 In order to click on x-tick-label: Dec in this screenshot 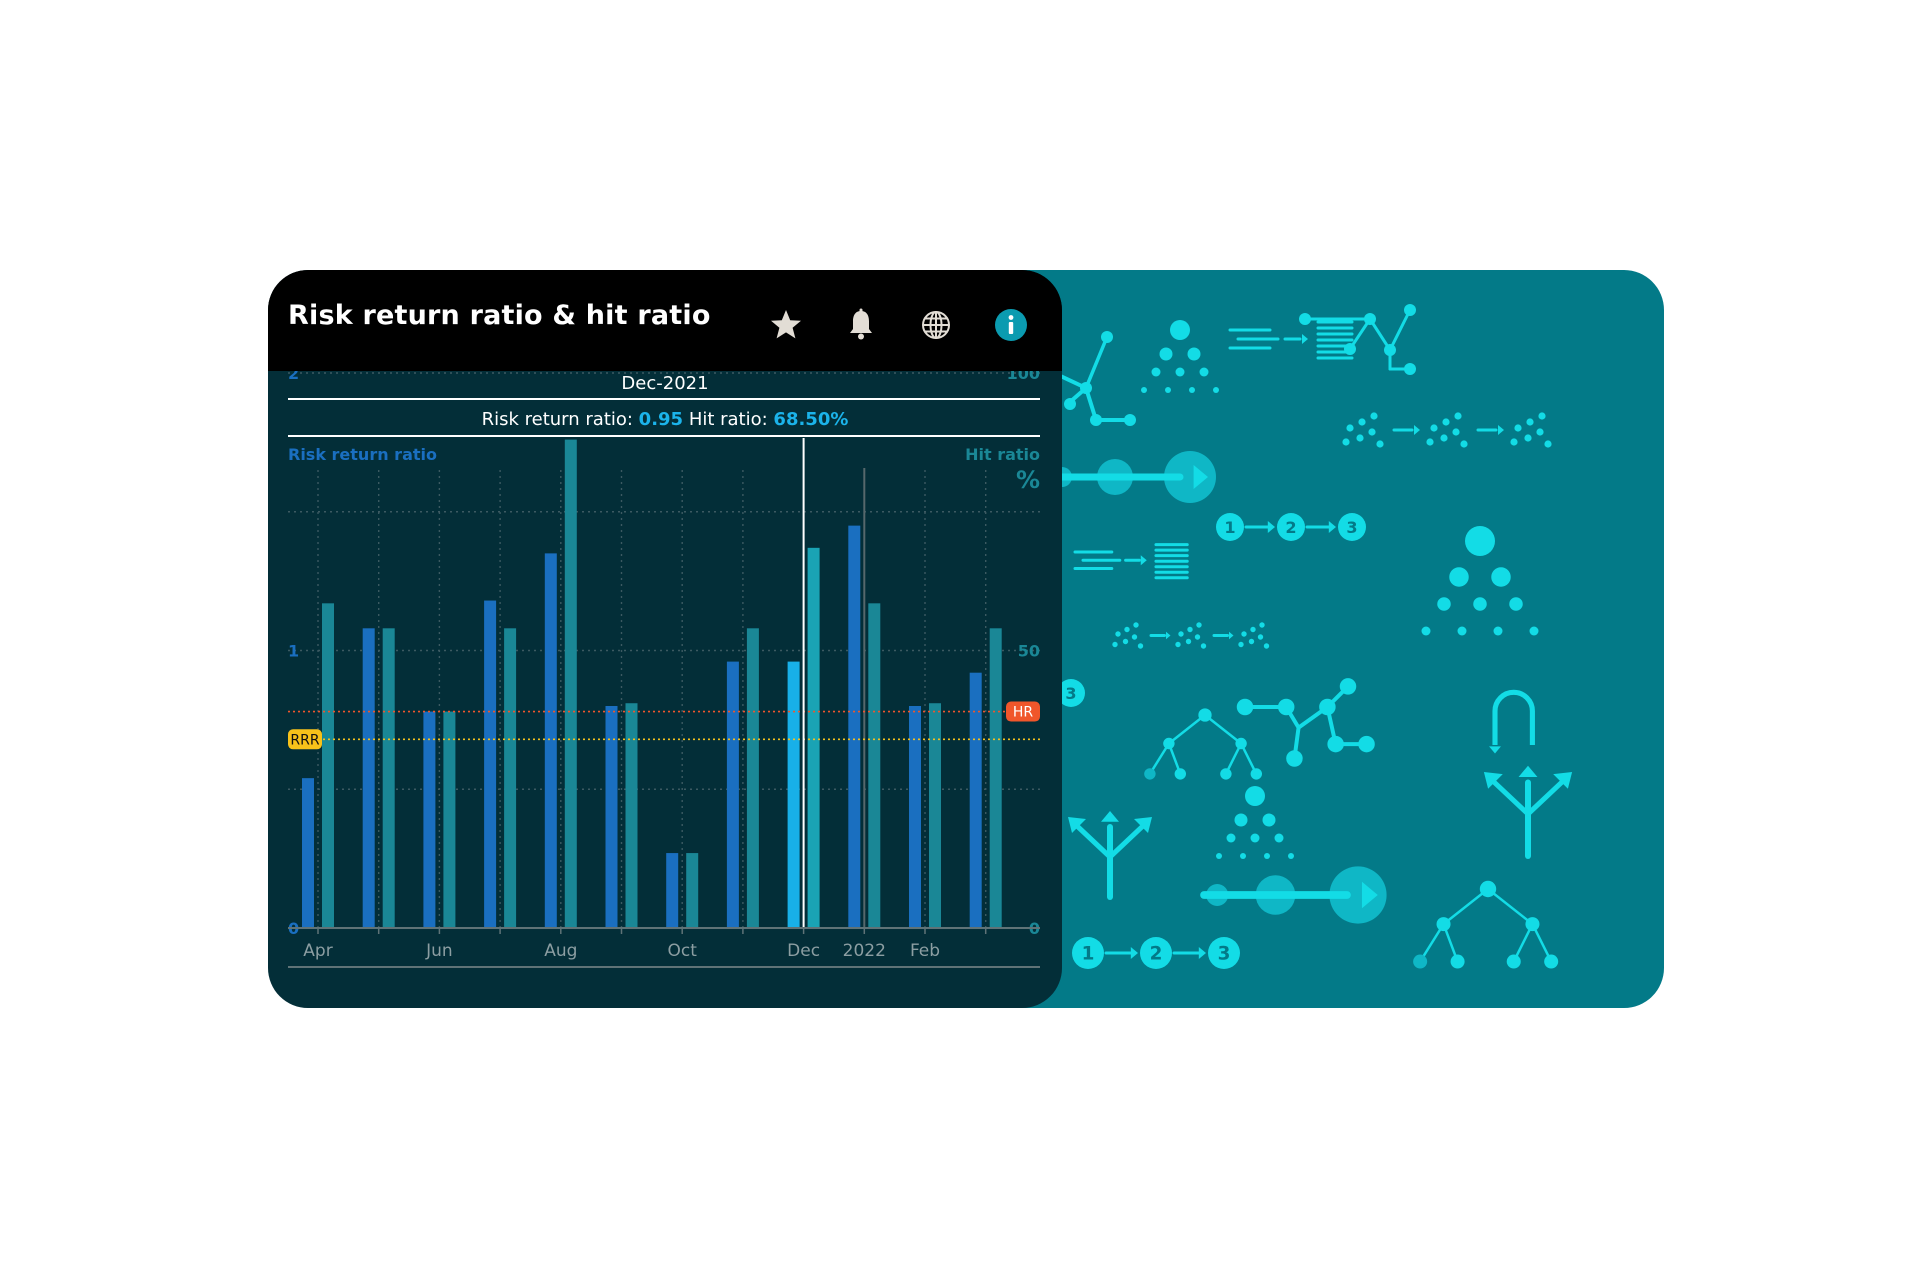, I will do `click(803, 951)`.